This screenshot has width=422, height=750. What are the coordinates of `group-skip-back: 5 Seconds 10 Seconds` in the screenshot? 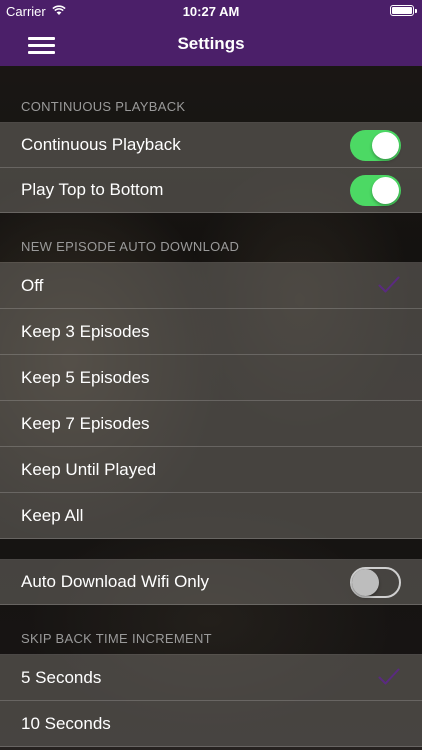 It's located at (211, 700).